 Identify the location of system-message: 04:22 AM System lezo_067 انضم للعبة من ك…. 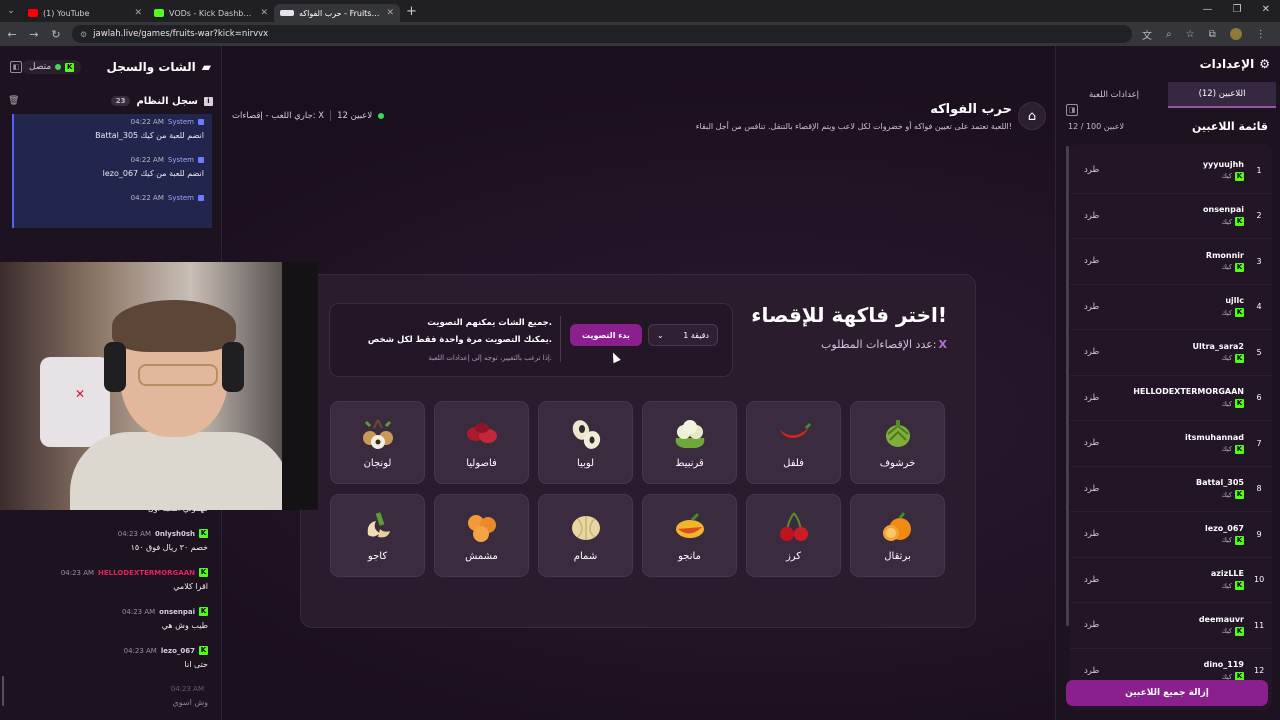
(112, 171).